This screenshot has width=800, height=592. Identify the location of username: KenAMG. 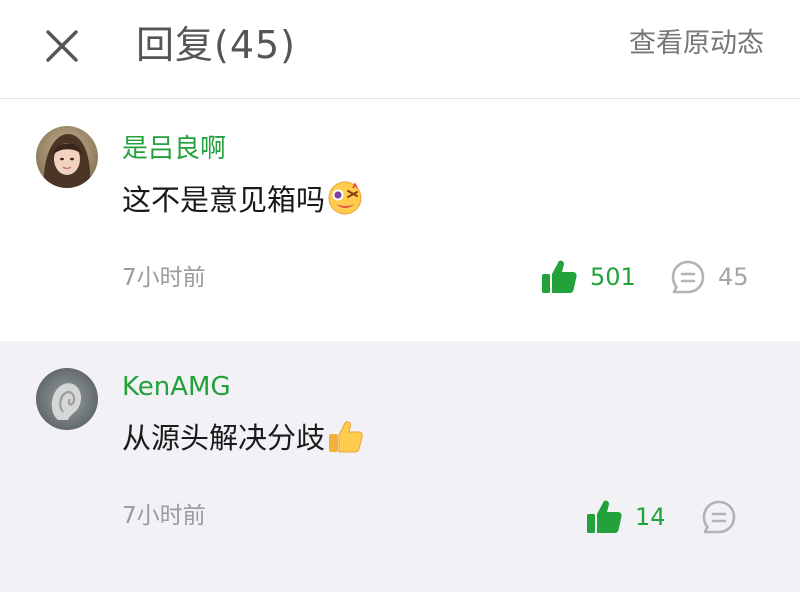
(176, 387).